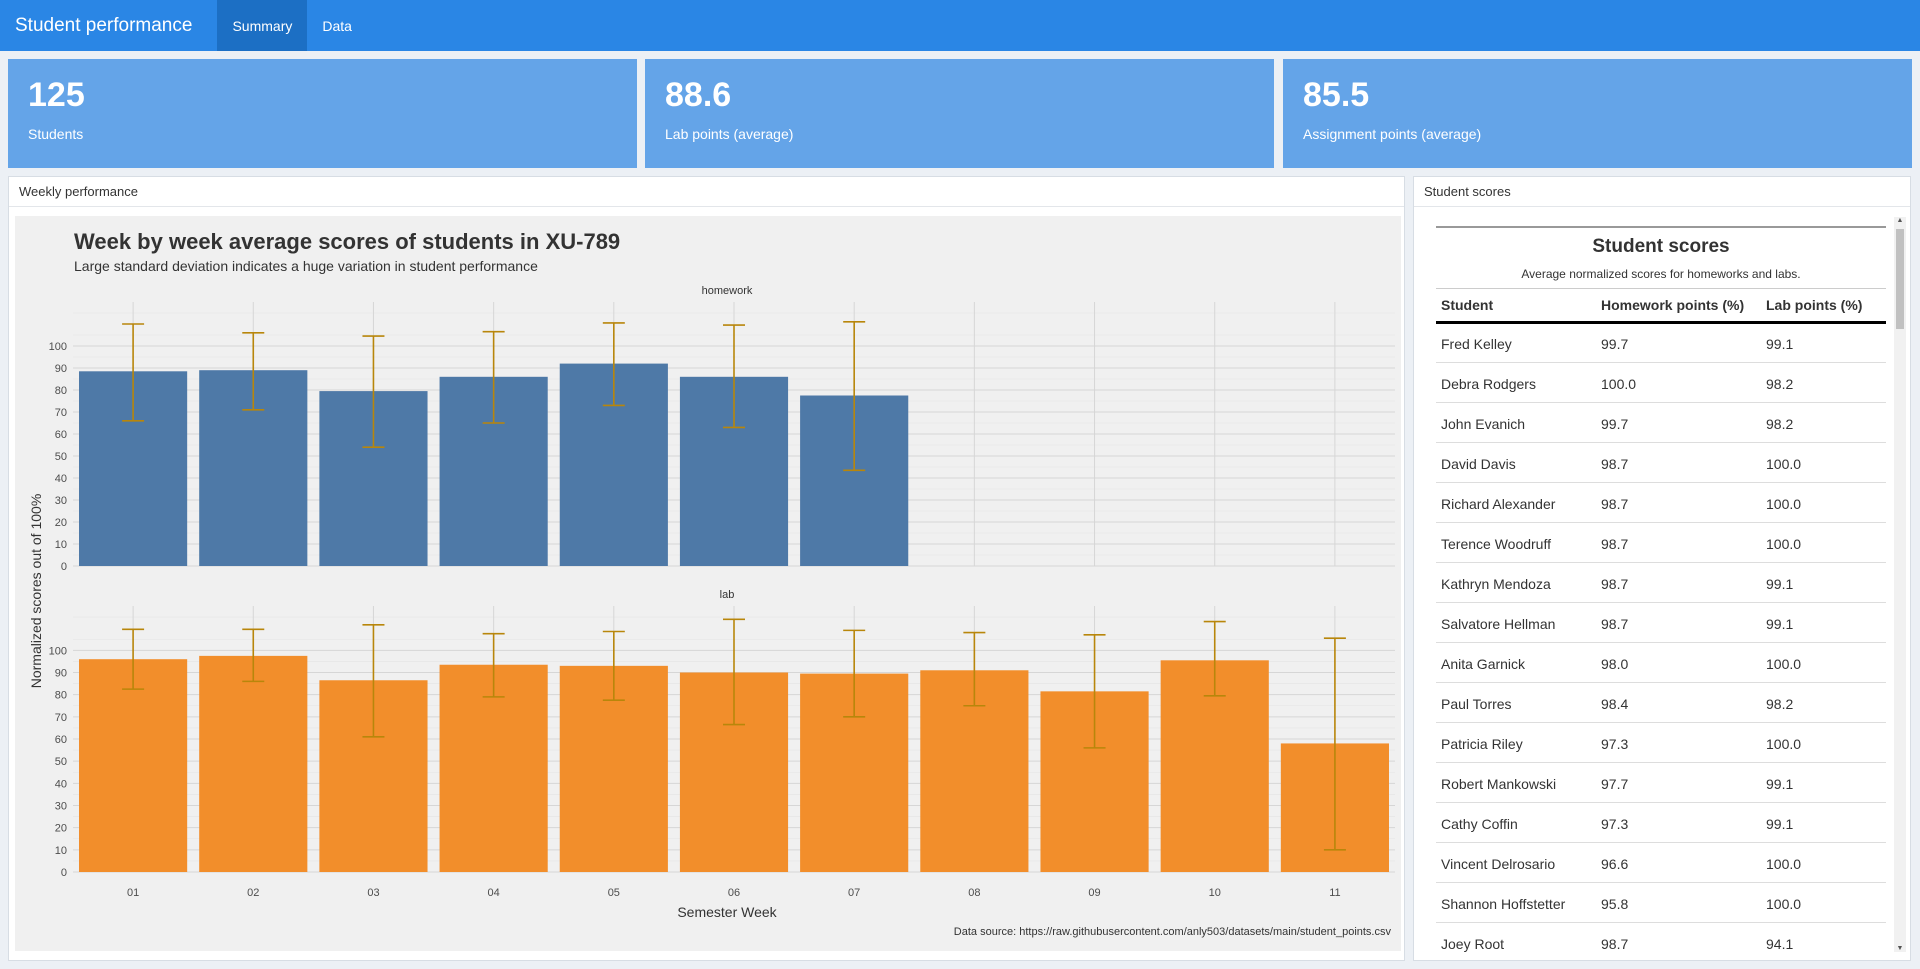  I want to click on cell-student: Joey Root, so click(1516, 941).